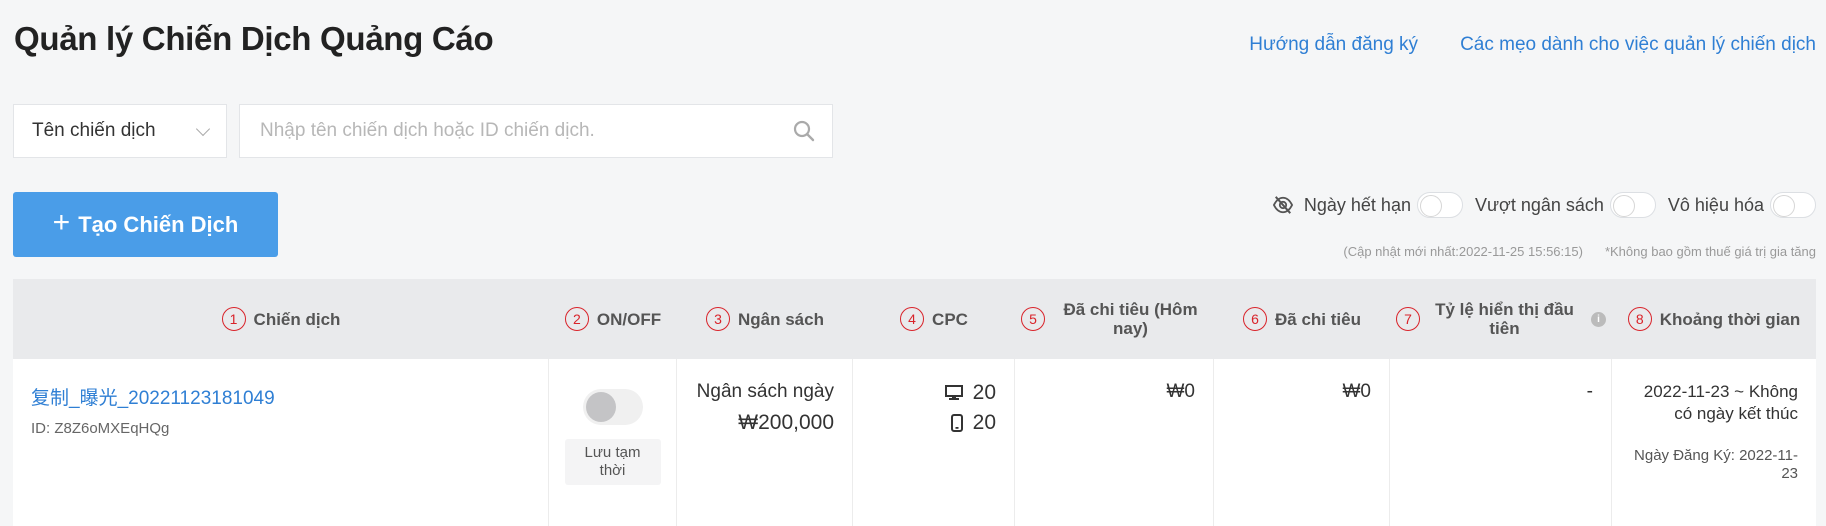 This screenshot has width=1826, height=526. Describe the element at coordinates (1720, 402) in the screenshot. I see `period-range: 2022-11-23 ~ Không có ngày kết thúc` at that location.